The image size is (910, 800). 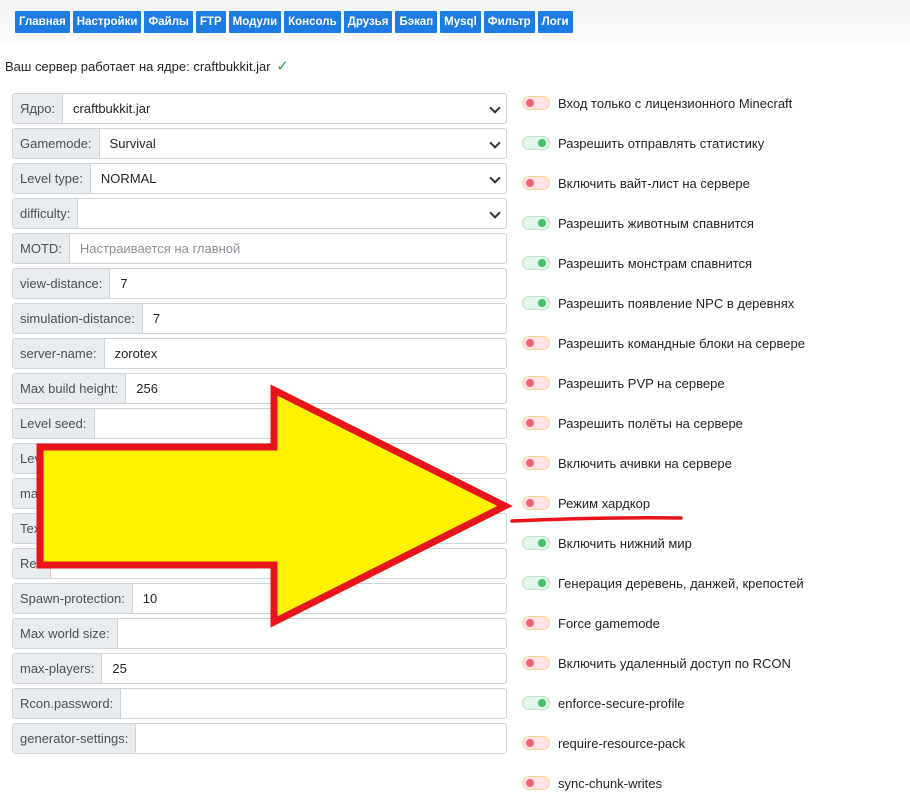 I want to click on field-label: Rcon.password:, so click(x=67, y=703).